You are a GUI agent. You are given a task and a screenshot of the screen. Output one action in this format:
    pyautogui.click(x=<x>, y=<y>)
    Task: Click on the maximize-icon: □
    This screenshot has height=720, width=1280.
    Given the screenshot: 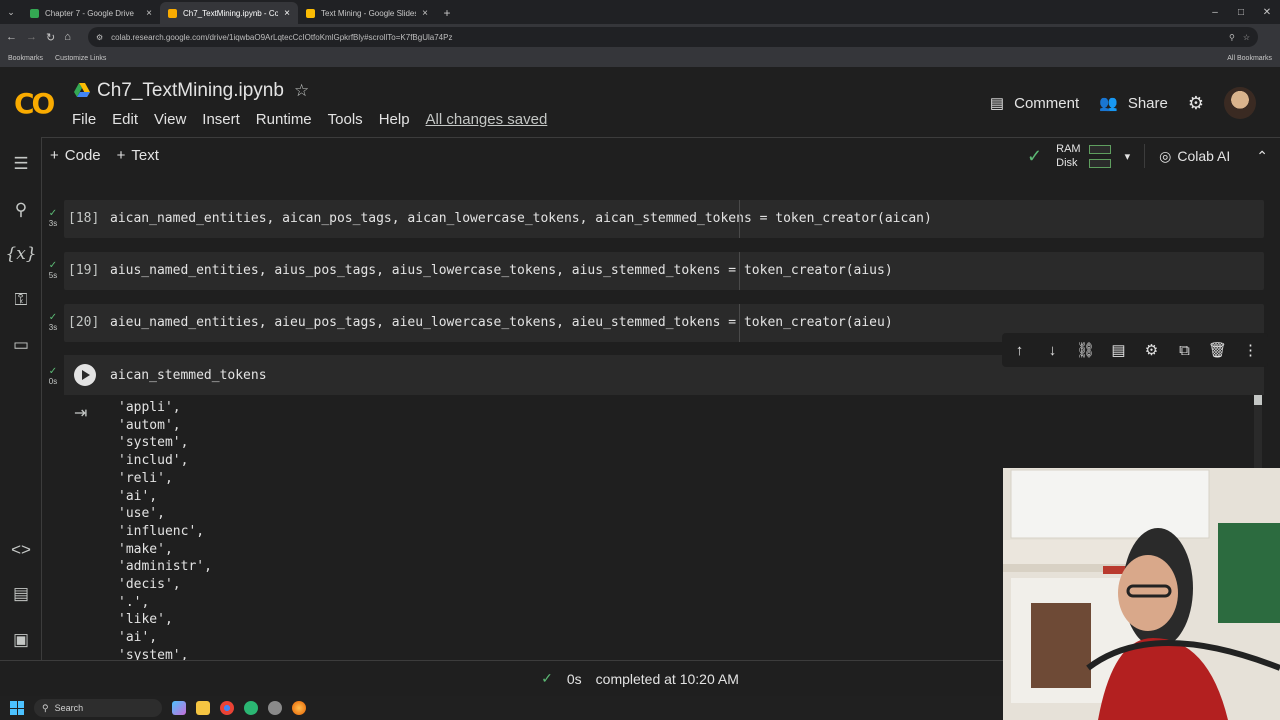 What is the action you would take?
    pyautogui.click(x=1241, y=12)
    